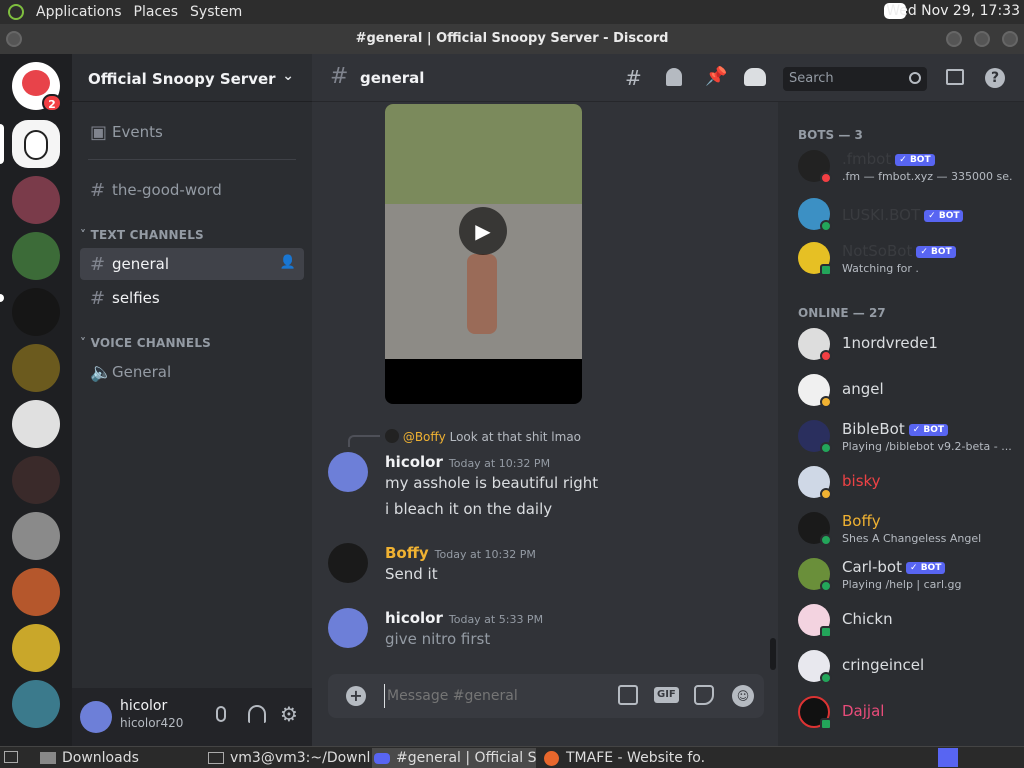 This screenshot has height=768, width=1024. What do you see at coordinates (356, 696) in the screenshot?
I see `add-attachment-icon: +` at bounding box center [356, 696].